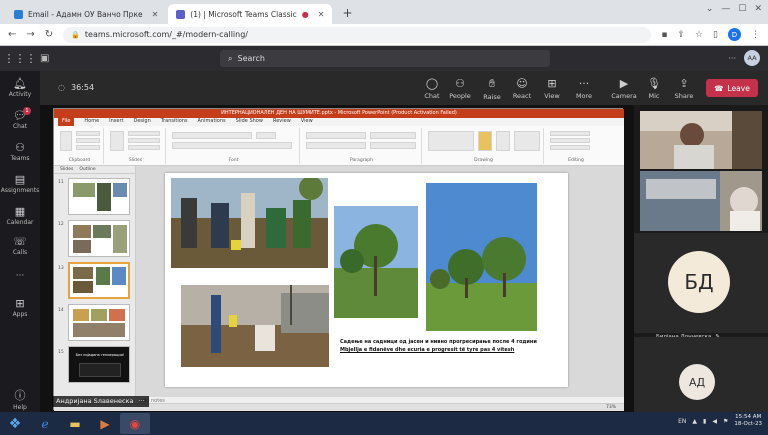 The image size is (768, 435). What do you see at coordinates (694, 421) in the screenshot?
I see `arrow-up-icon: ▲` at bounding box center [694, 421].